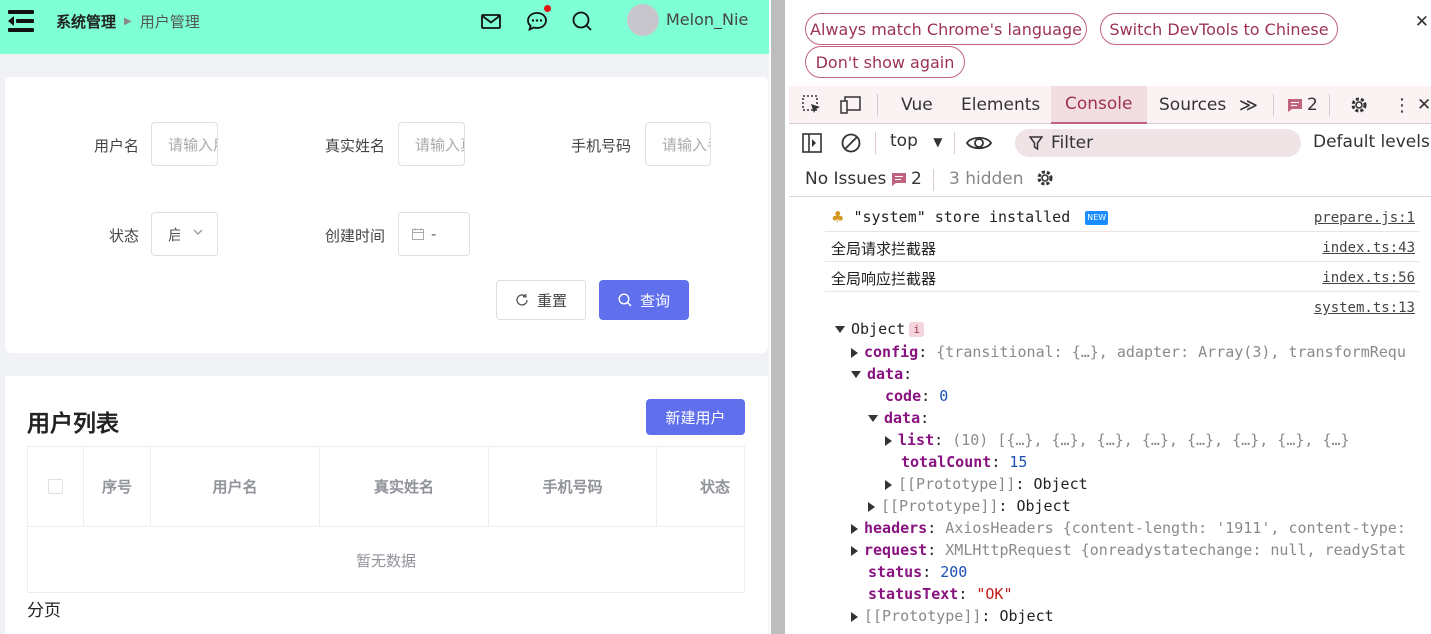 This screenshot has height=634, width=1431. What do you see at coordinates (917, 329) in the screenshot?
I see `info-icon: i` at bounding box center [917, 329].